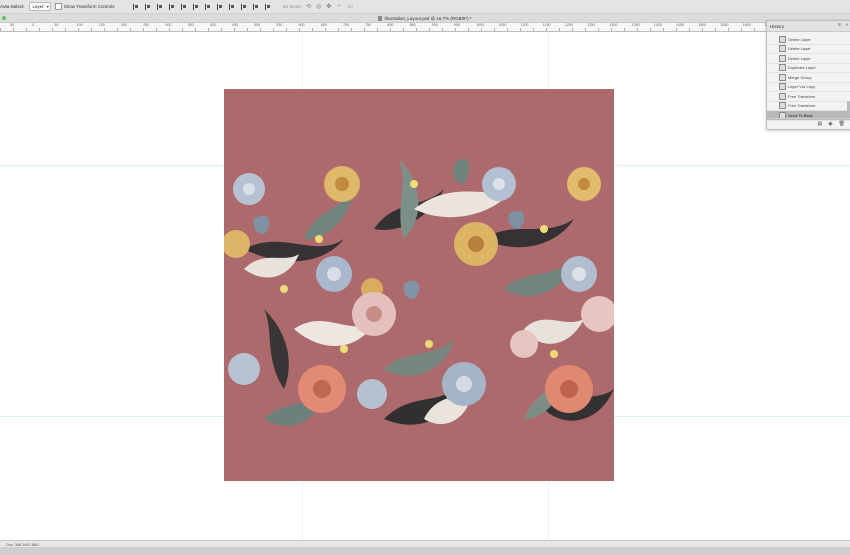 This screenshot has height=555, width=850. I want to click on 3d-roll-icon: ◎, so click(318, 6).